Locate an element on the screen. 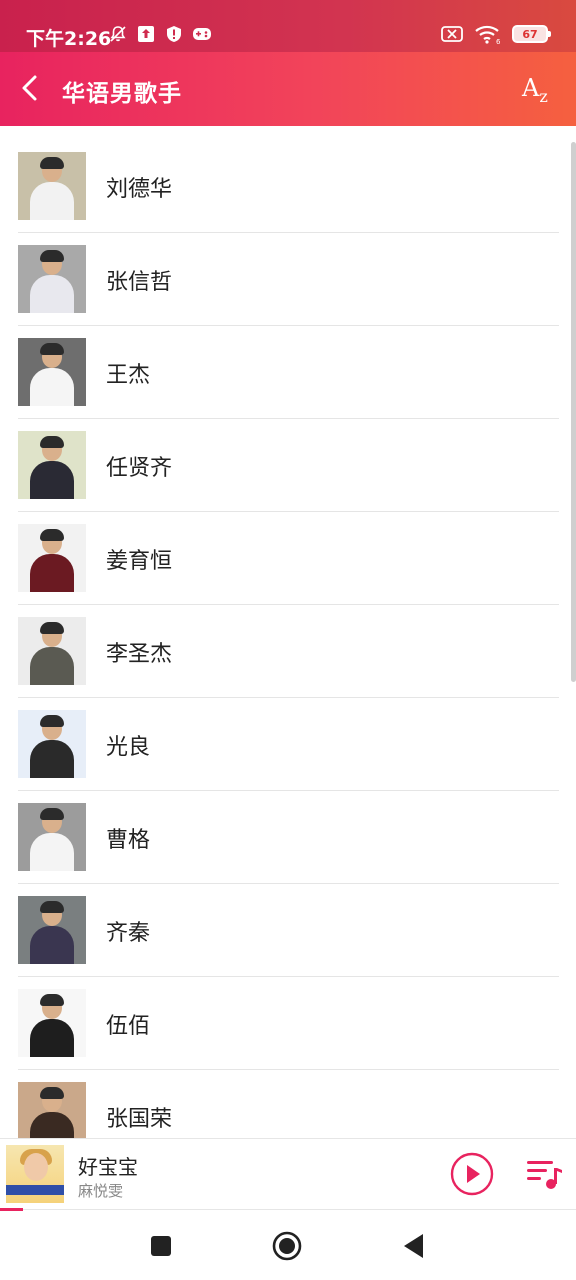 The width and height of the screenshot is (576, 1280). artist-name: 任贤齐 is located at coordinates (139, 468).